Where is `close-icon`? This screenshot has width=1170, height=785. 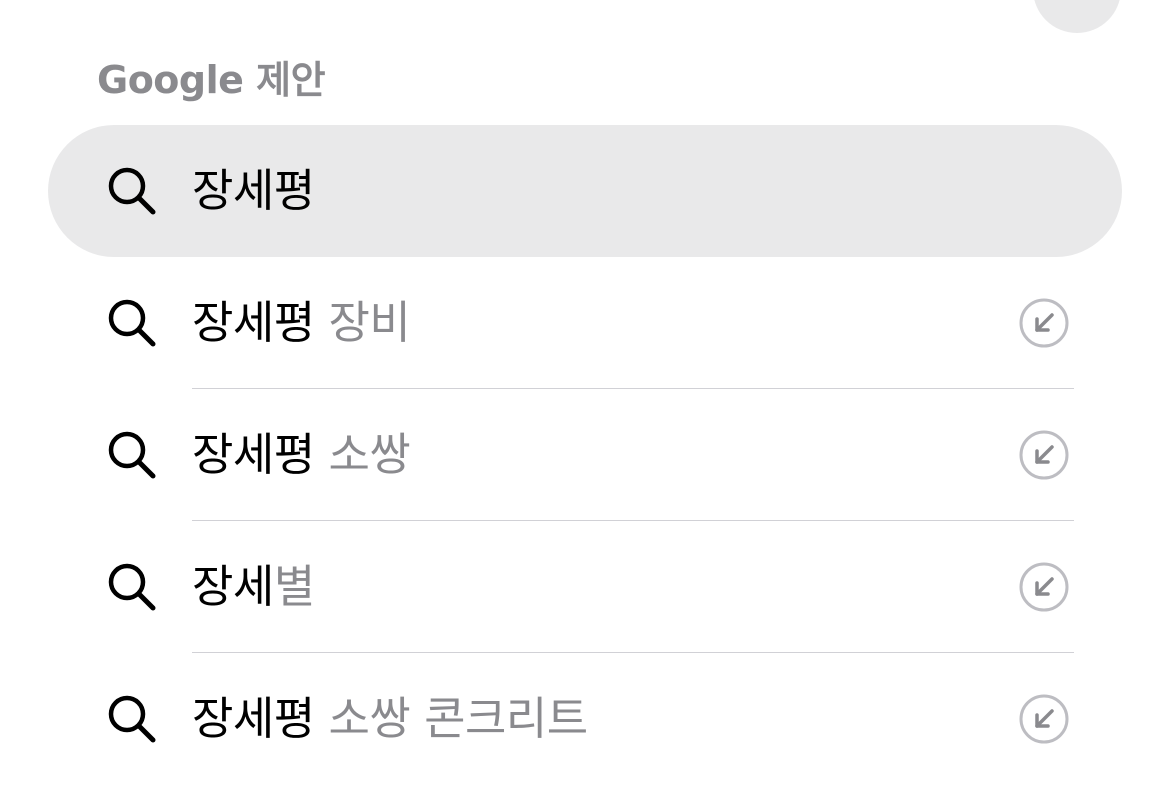 close-icon is located at coordinates (1077, 16).